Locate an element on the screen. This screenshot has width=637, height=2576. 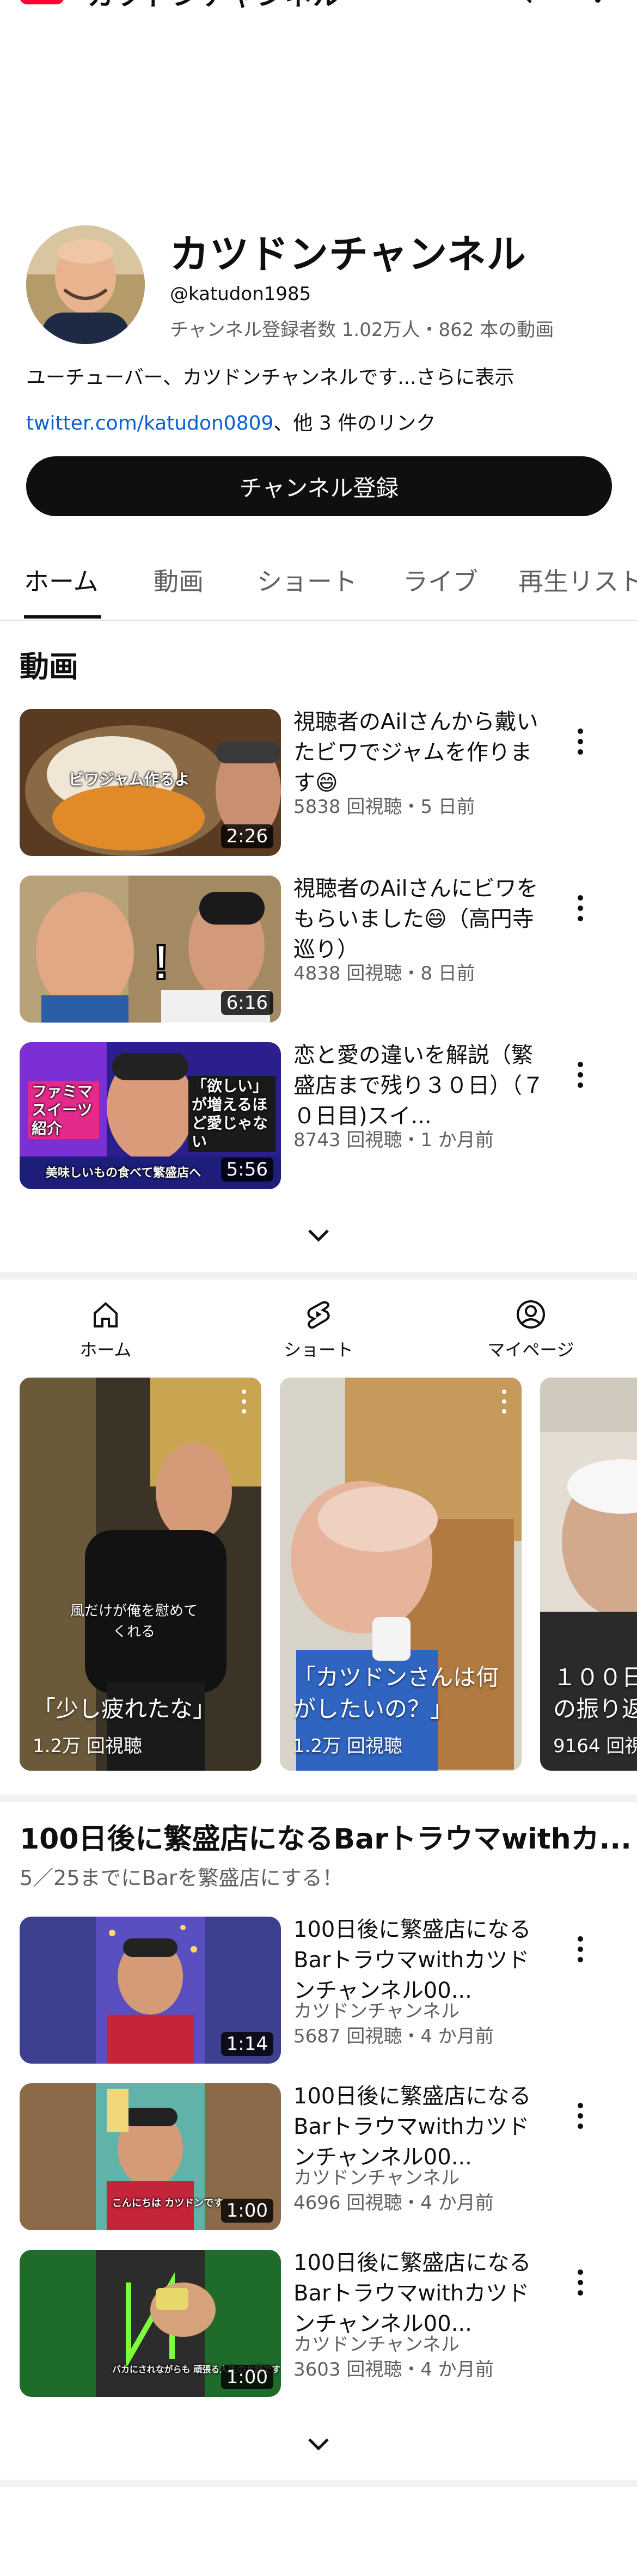
active-tab-indicator is located at coordinates (62, 617).